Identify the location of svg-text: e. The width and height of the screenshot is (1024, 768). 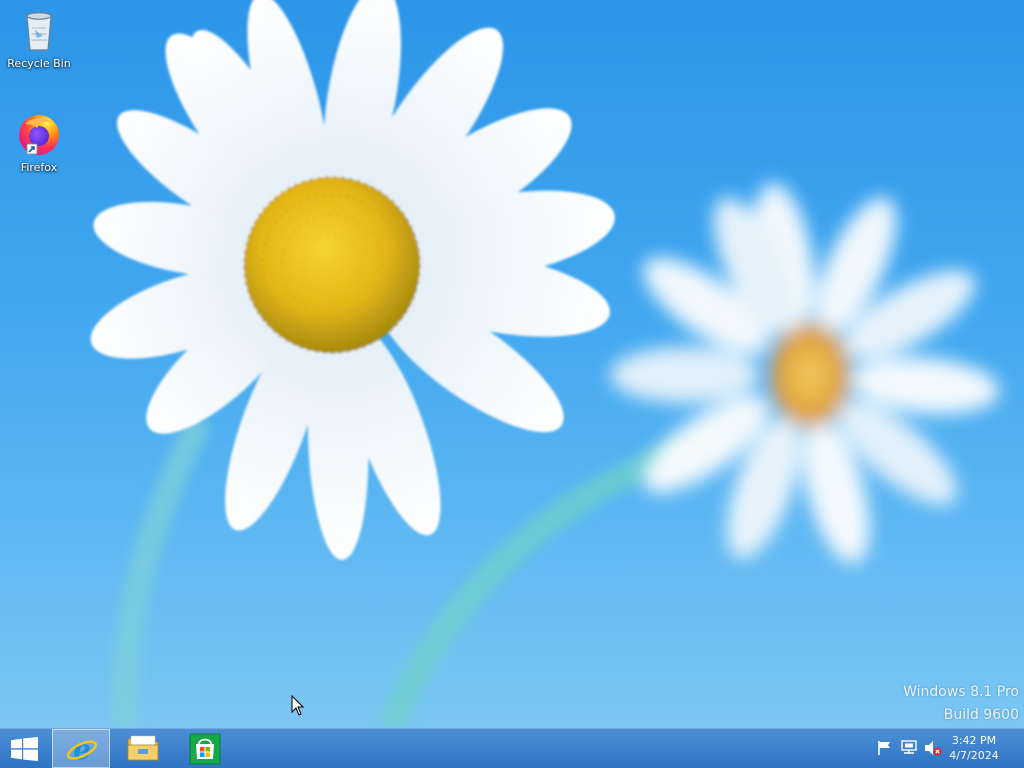
(82, 749).